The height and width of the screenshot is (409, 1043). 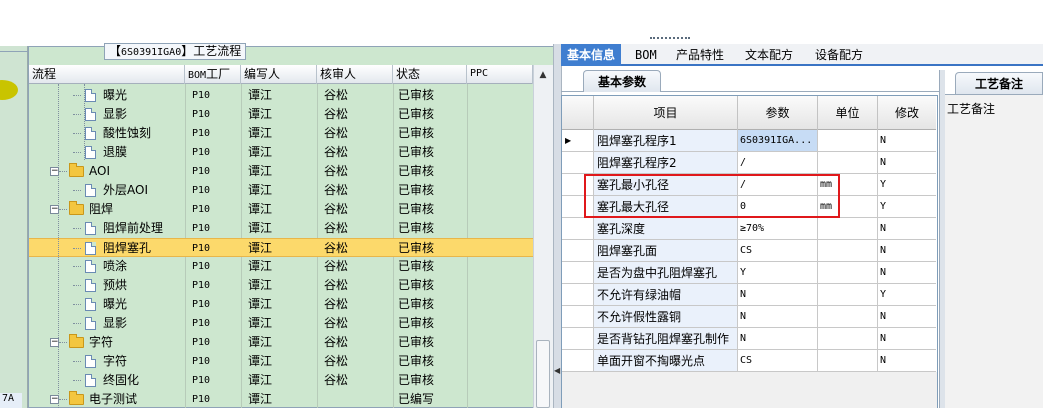 I want to click on tab-bar: 基本信息 BOM 产品特性 文本配方 设备配方, so click(x=802, y=55).